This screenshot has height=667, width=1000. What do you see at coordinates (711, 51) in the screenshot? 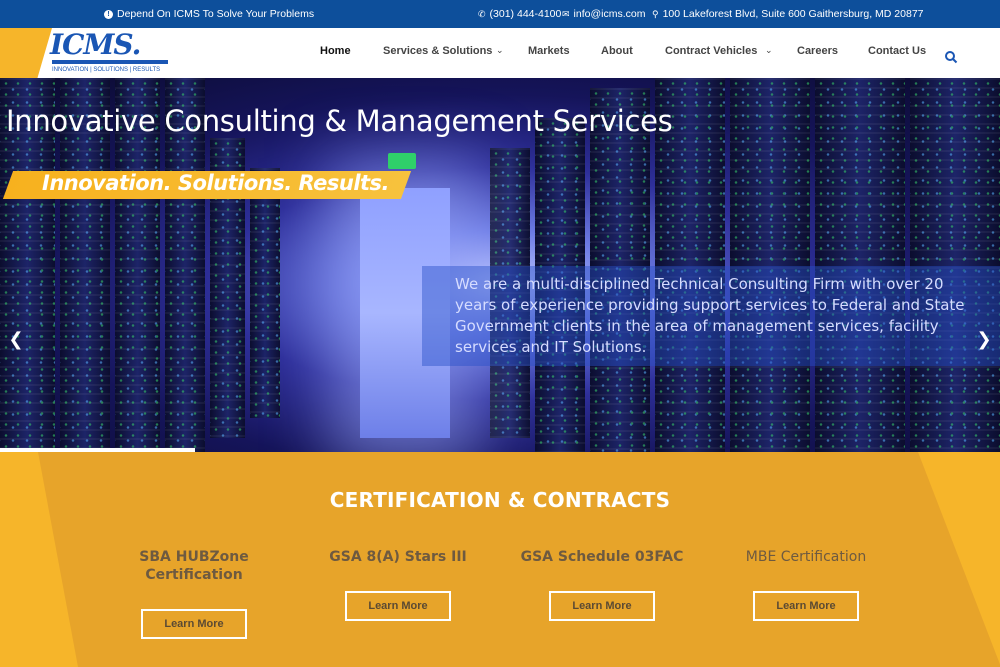
I see `nav-contract-vehicles: Contract Vehicles` at bounding box center [711, 51].